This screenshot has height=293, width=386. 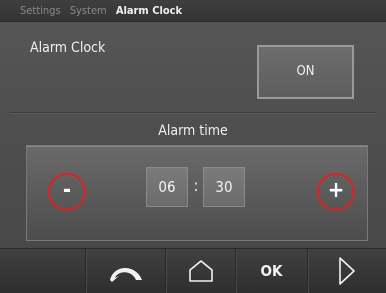 What do you see at coordinates (193, 112) in the screenshot?
I see `section-divider` at bounding box center [193, 112].